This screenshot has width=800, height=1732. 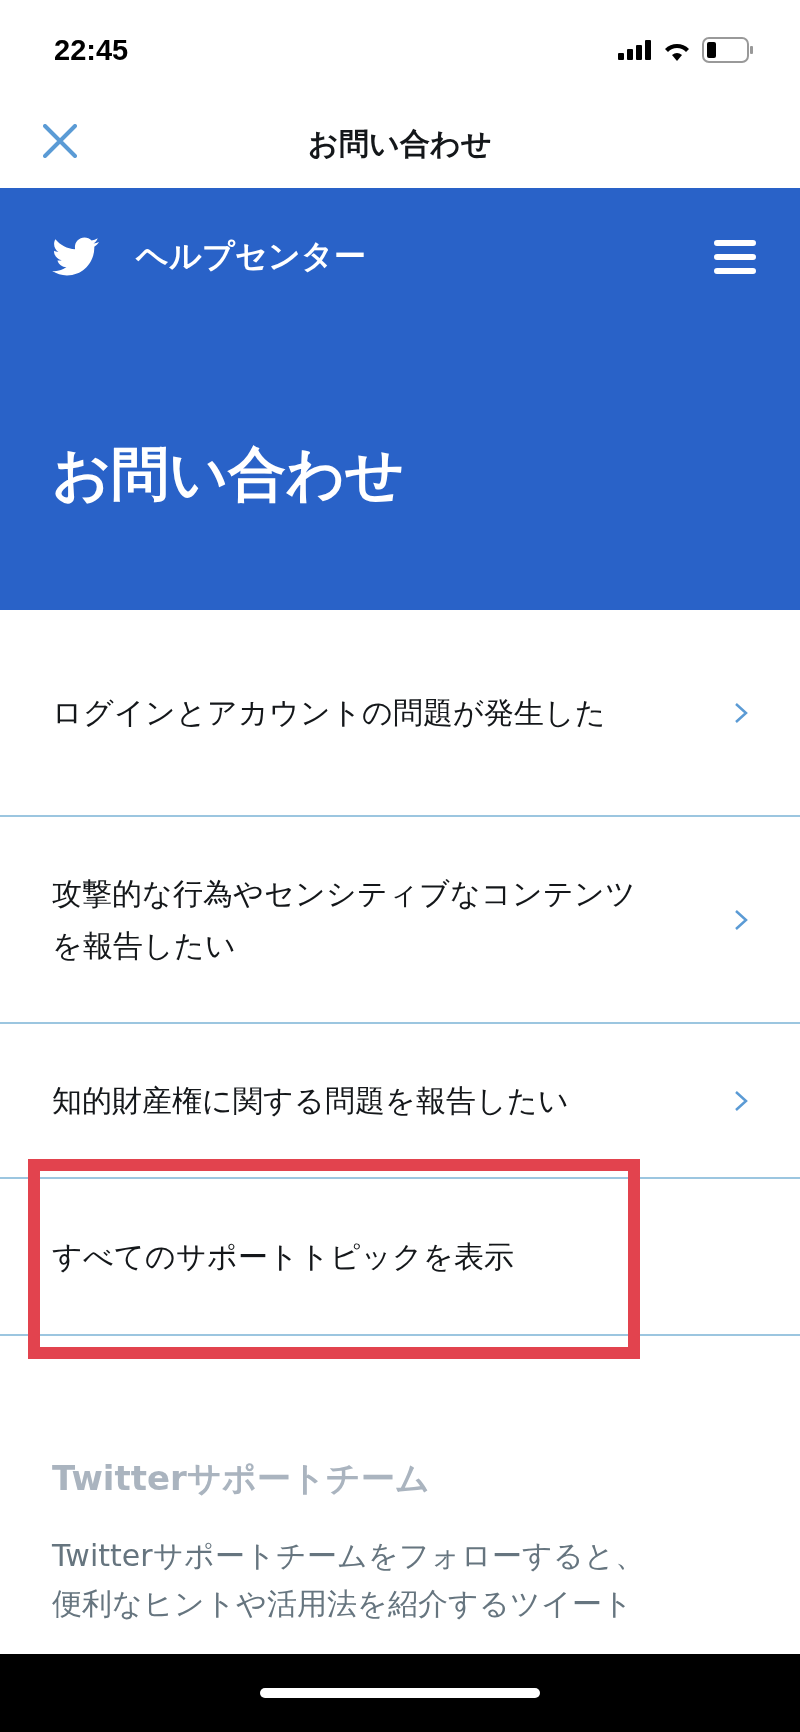 What do you see at coordinates (735, 257) in the screenshot?
I see `menu-icon` at bounding box center [735, 257].